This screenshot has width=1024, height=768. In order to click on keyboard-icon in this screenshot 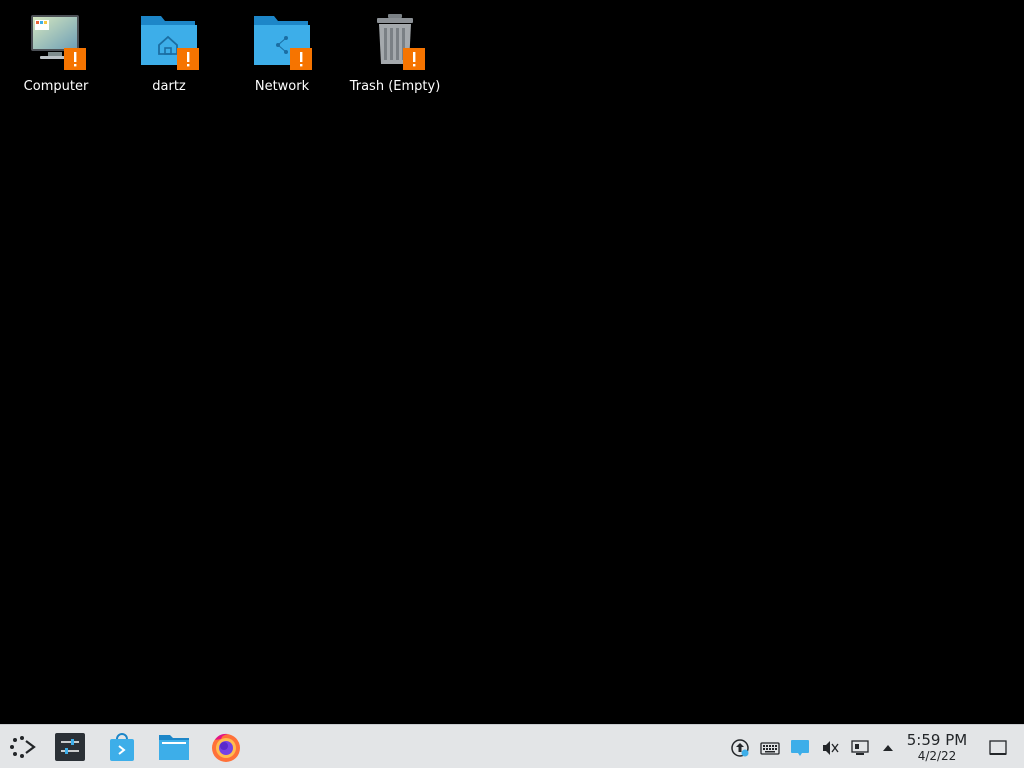, I will do `click(770, 752)`.